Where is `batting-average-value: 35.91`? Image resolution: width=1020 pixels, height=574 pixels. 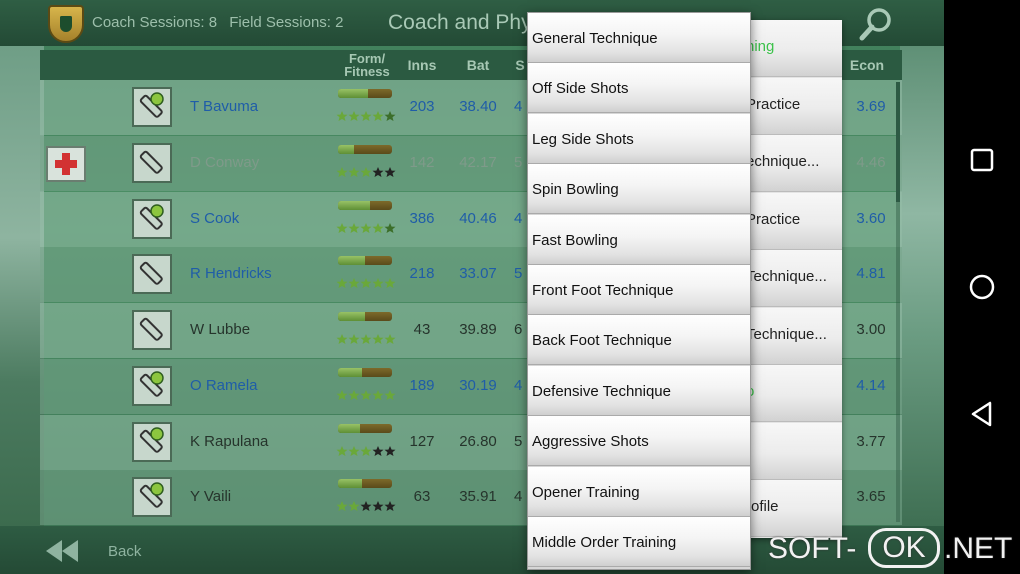
batting-average-value: 35.91 is located at coordinates (478, 497).